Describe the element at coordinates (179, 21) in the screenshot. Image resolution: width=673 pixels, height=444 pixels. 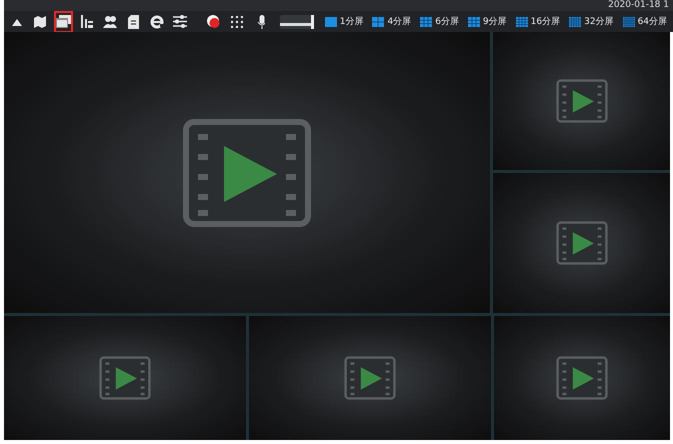
I see `sliders-icon` at that location.